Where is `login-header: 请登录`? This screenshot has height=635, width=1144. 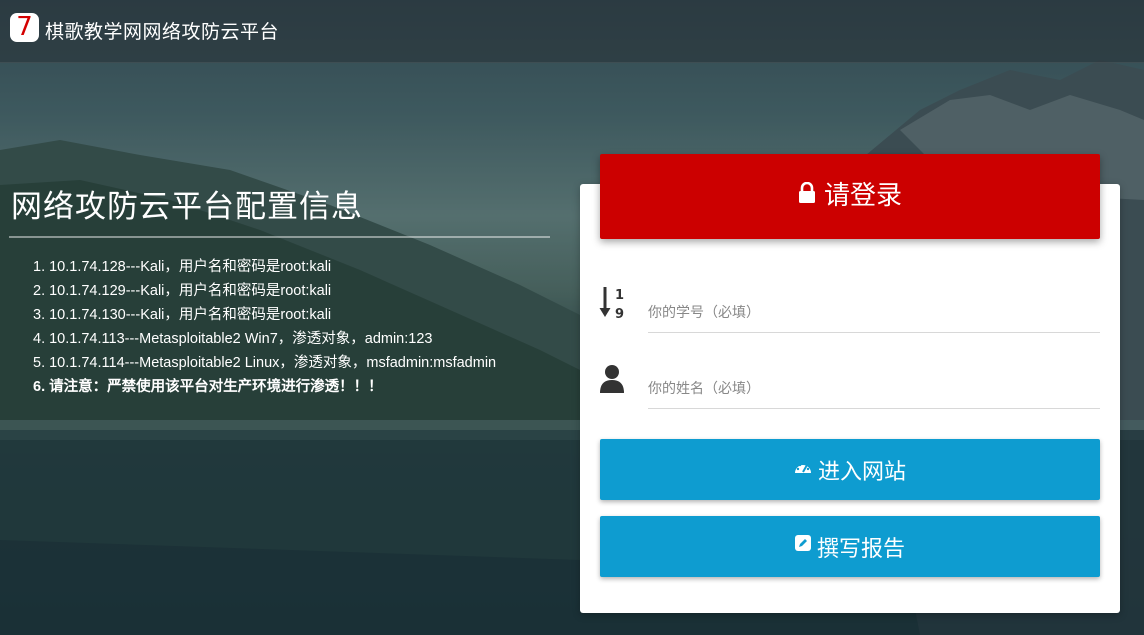 login-header: 请登录 is located at coordinates (850, 196).